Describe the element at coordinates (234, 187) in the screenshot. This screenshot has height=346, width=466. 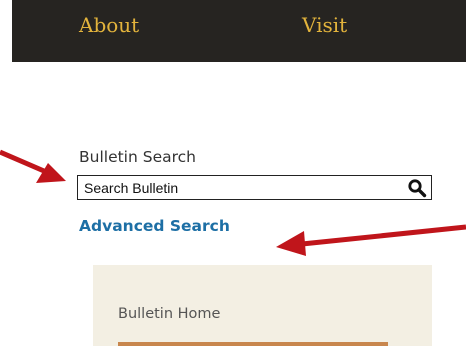
I see `bulletin-search-input` at that location.